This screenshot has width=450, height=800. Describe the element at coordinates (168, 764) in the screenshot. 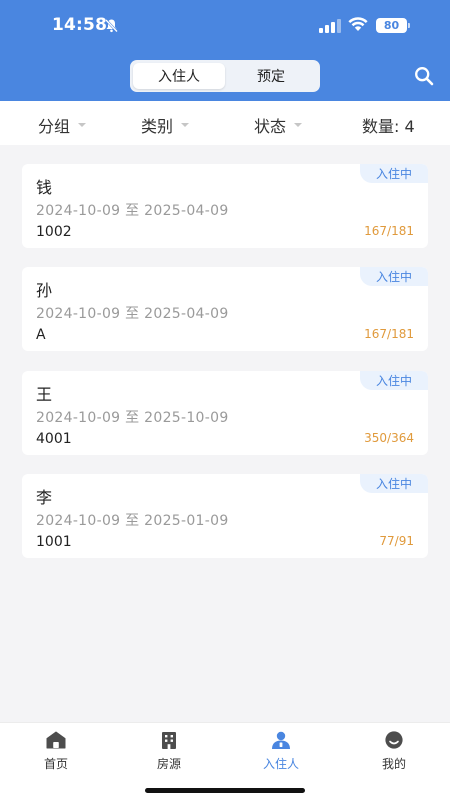

I see `tab-listings-label: 房源` at that location.